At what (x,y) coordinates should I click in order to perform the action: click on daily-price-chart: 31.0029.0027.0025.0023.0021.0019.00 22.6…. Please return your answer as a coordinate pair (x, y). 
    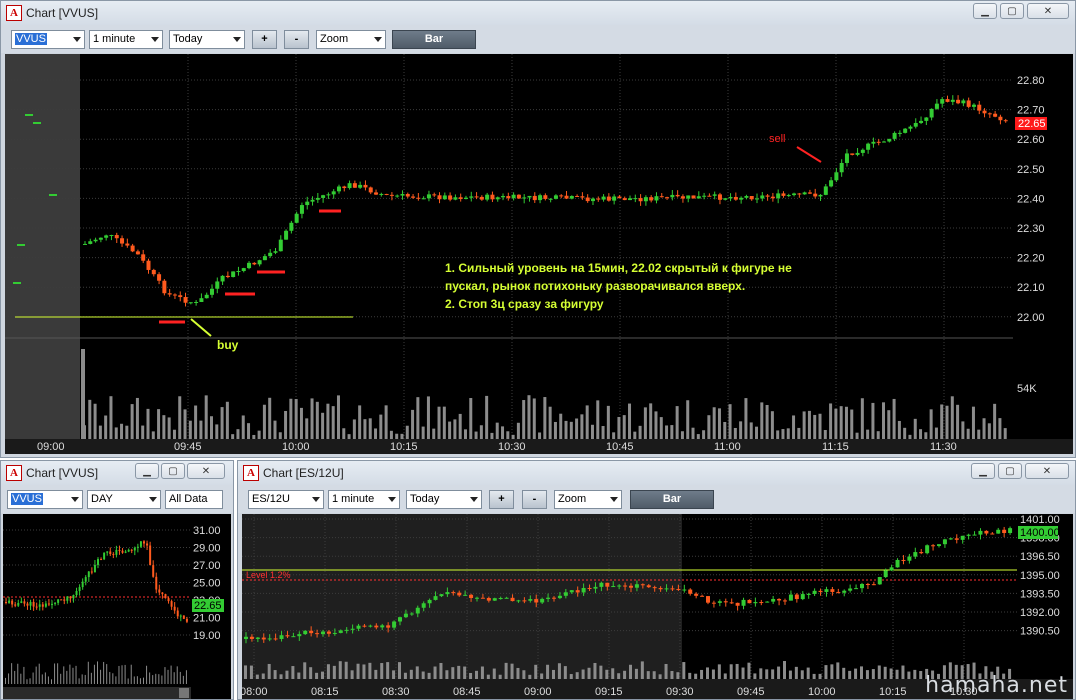
    Looking at the image, I should click on (117, 606).